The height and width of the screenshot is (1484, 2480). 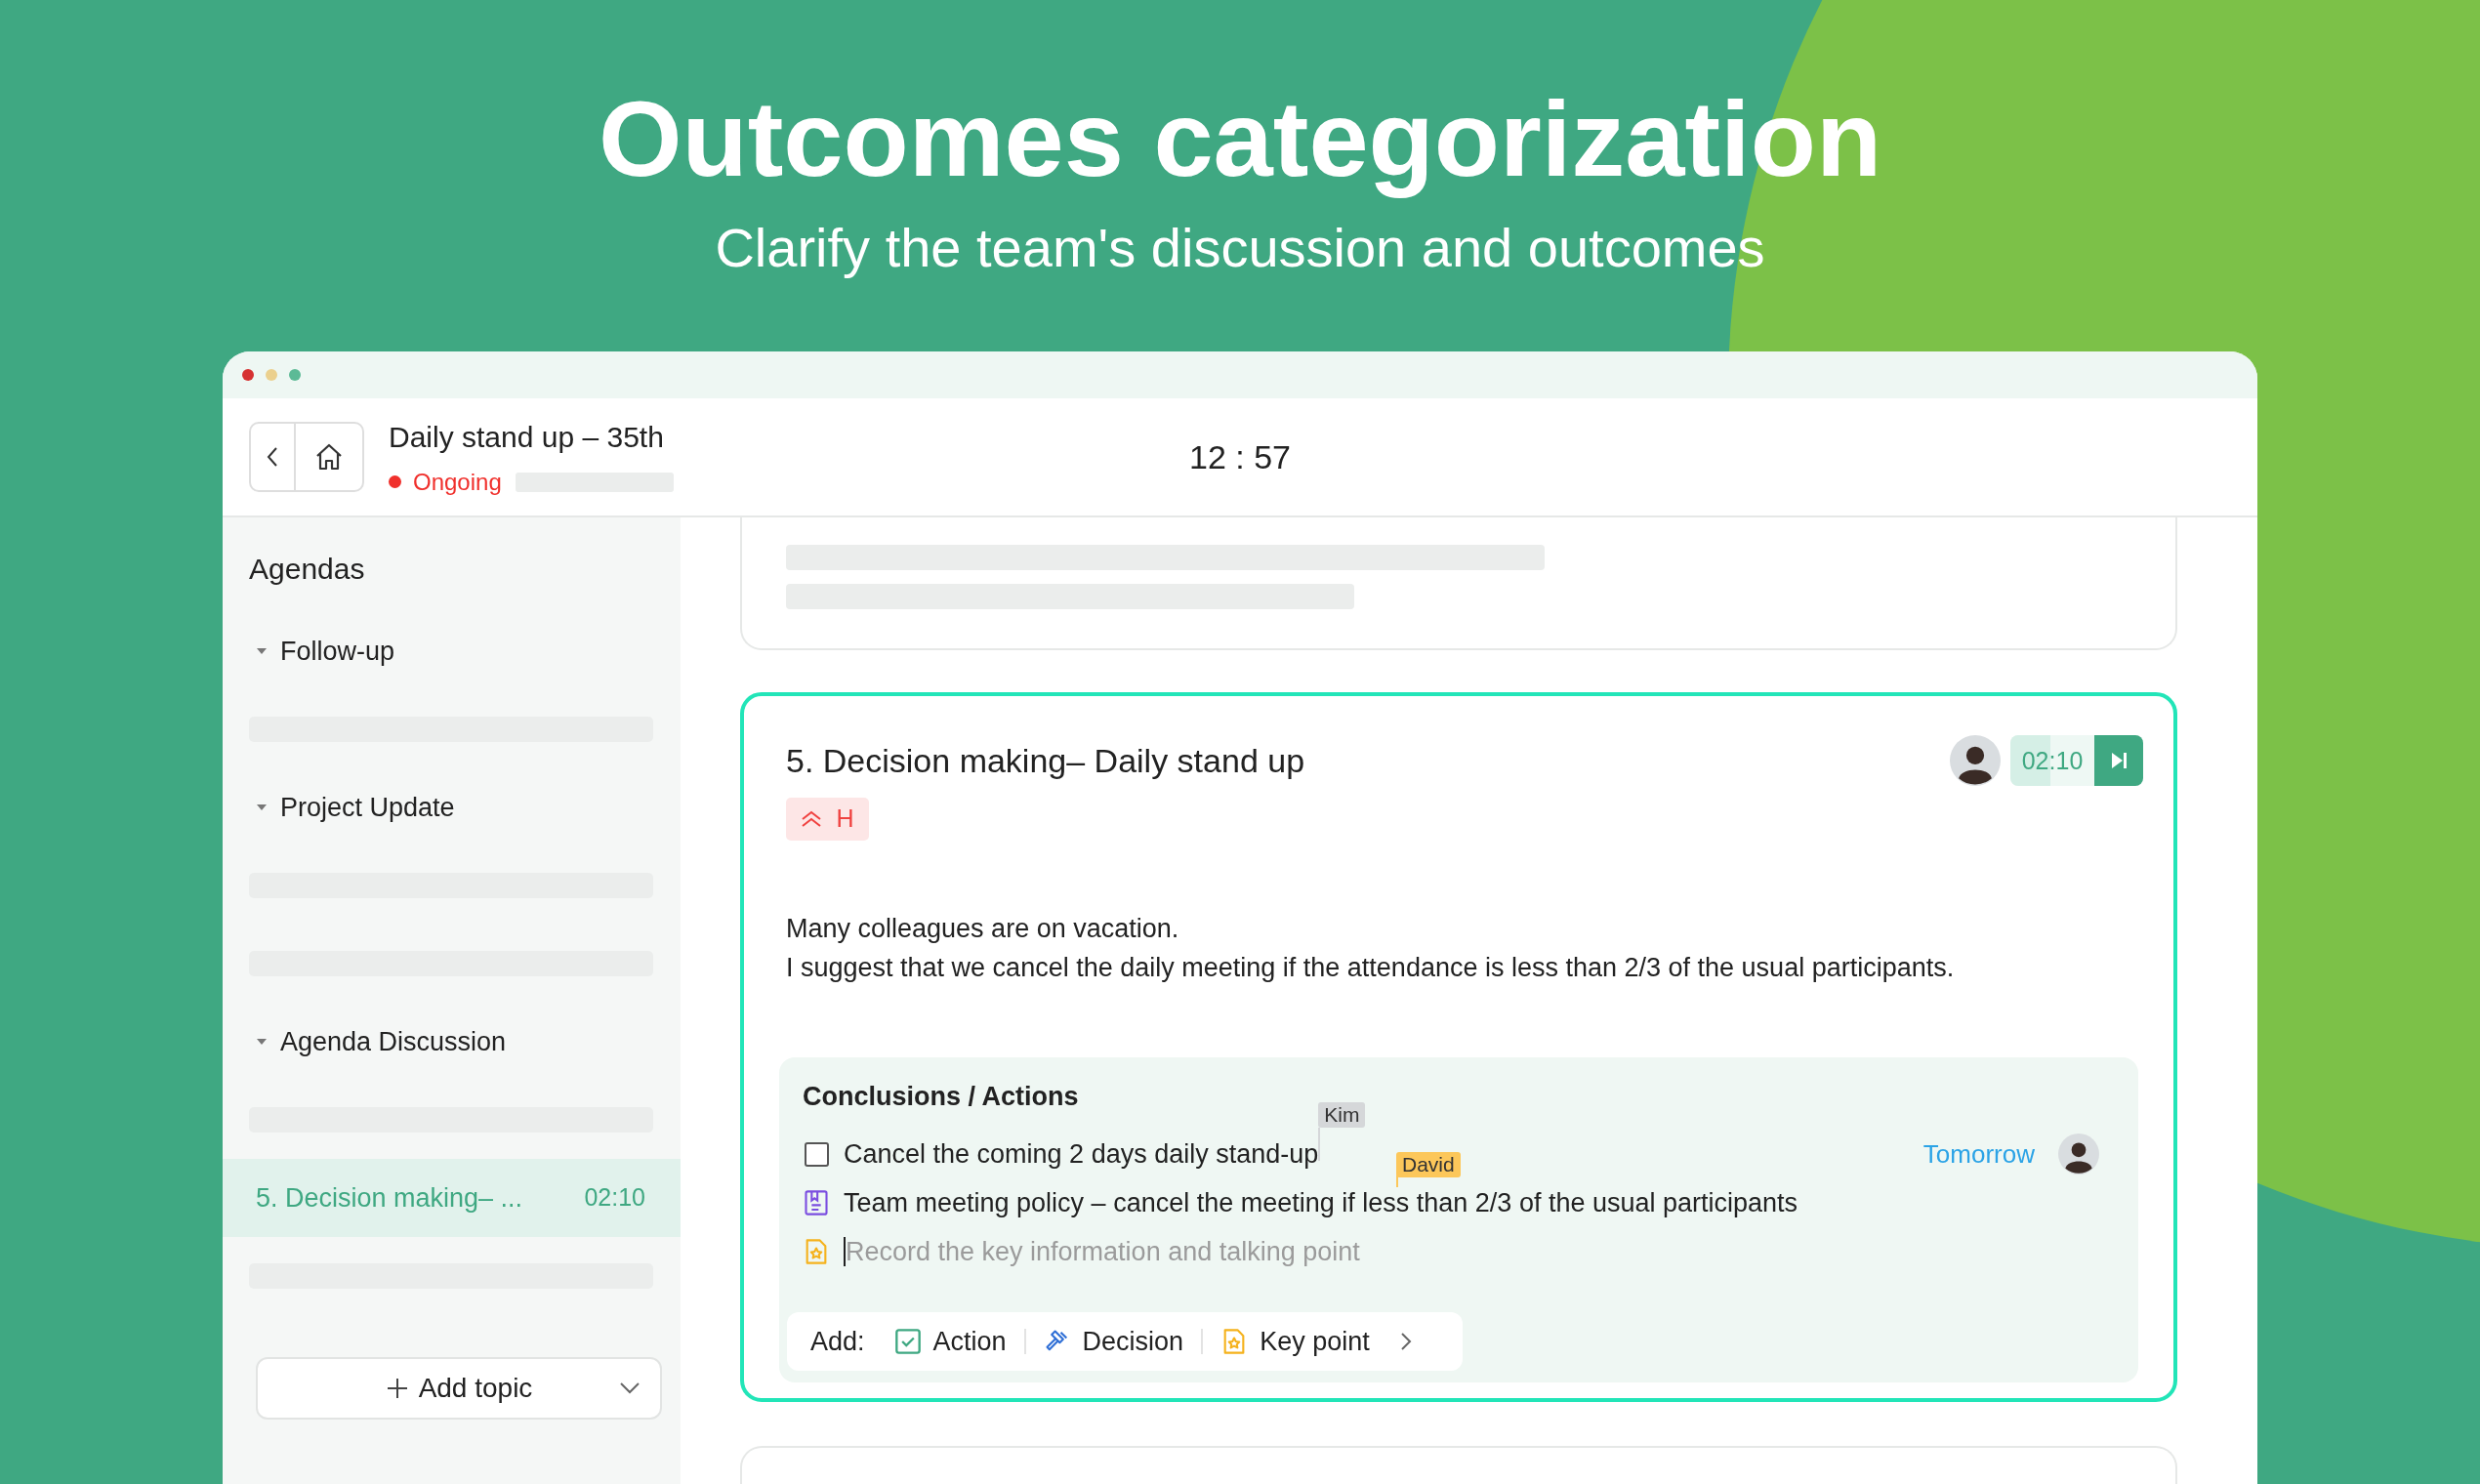 What do you see at coordinates (475, 1389) in the screenshot?
I see `add-topic-label: Add topic` at bounding box center [475, 1389].